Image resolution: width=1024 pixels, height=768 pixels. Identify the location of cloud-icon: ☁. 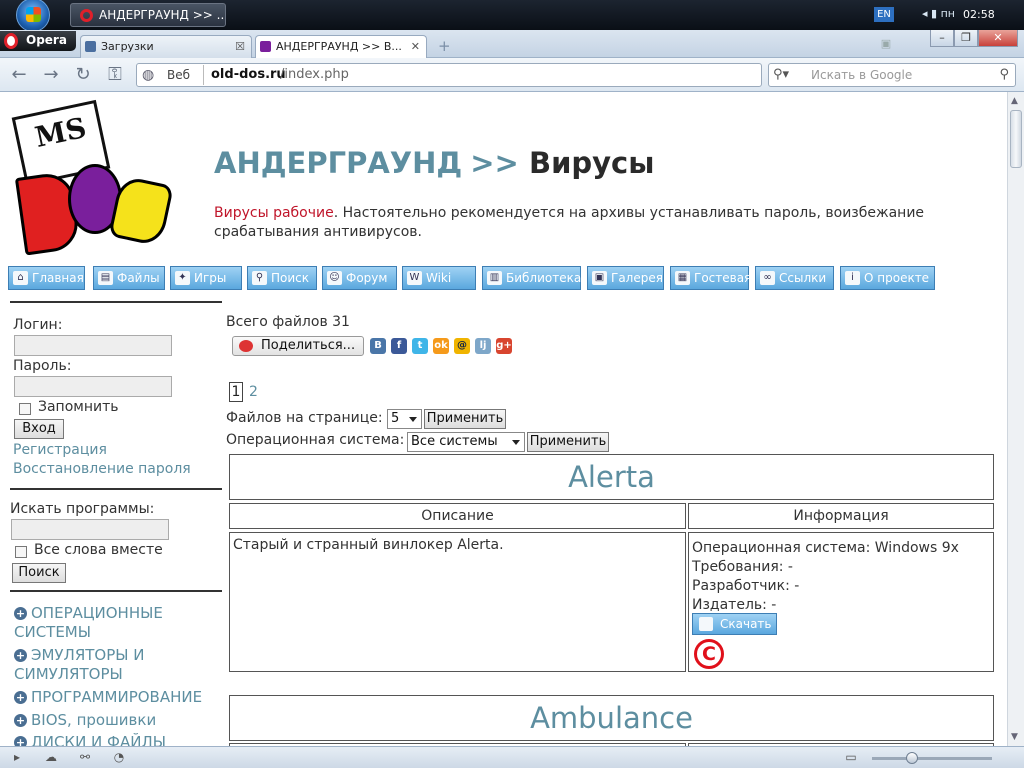
(51, 757).